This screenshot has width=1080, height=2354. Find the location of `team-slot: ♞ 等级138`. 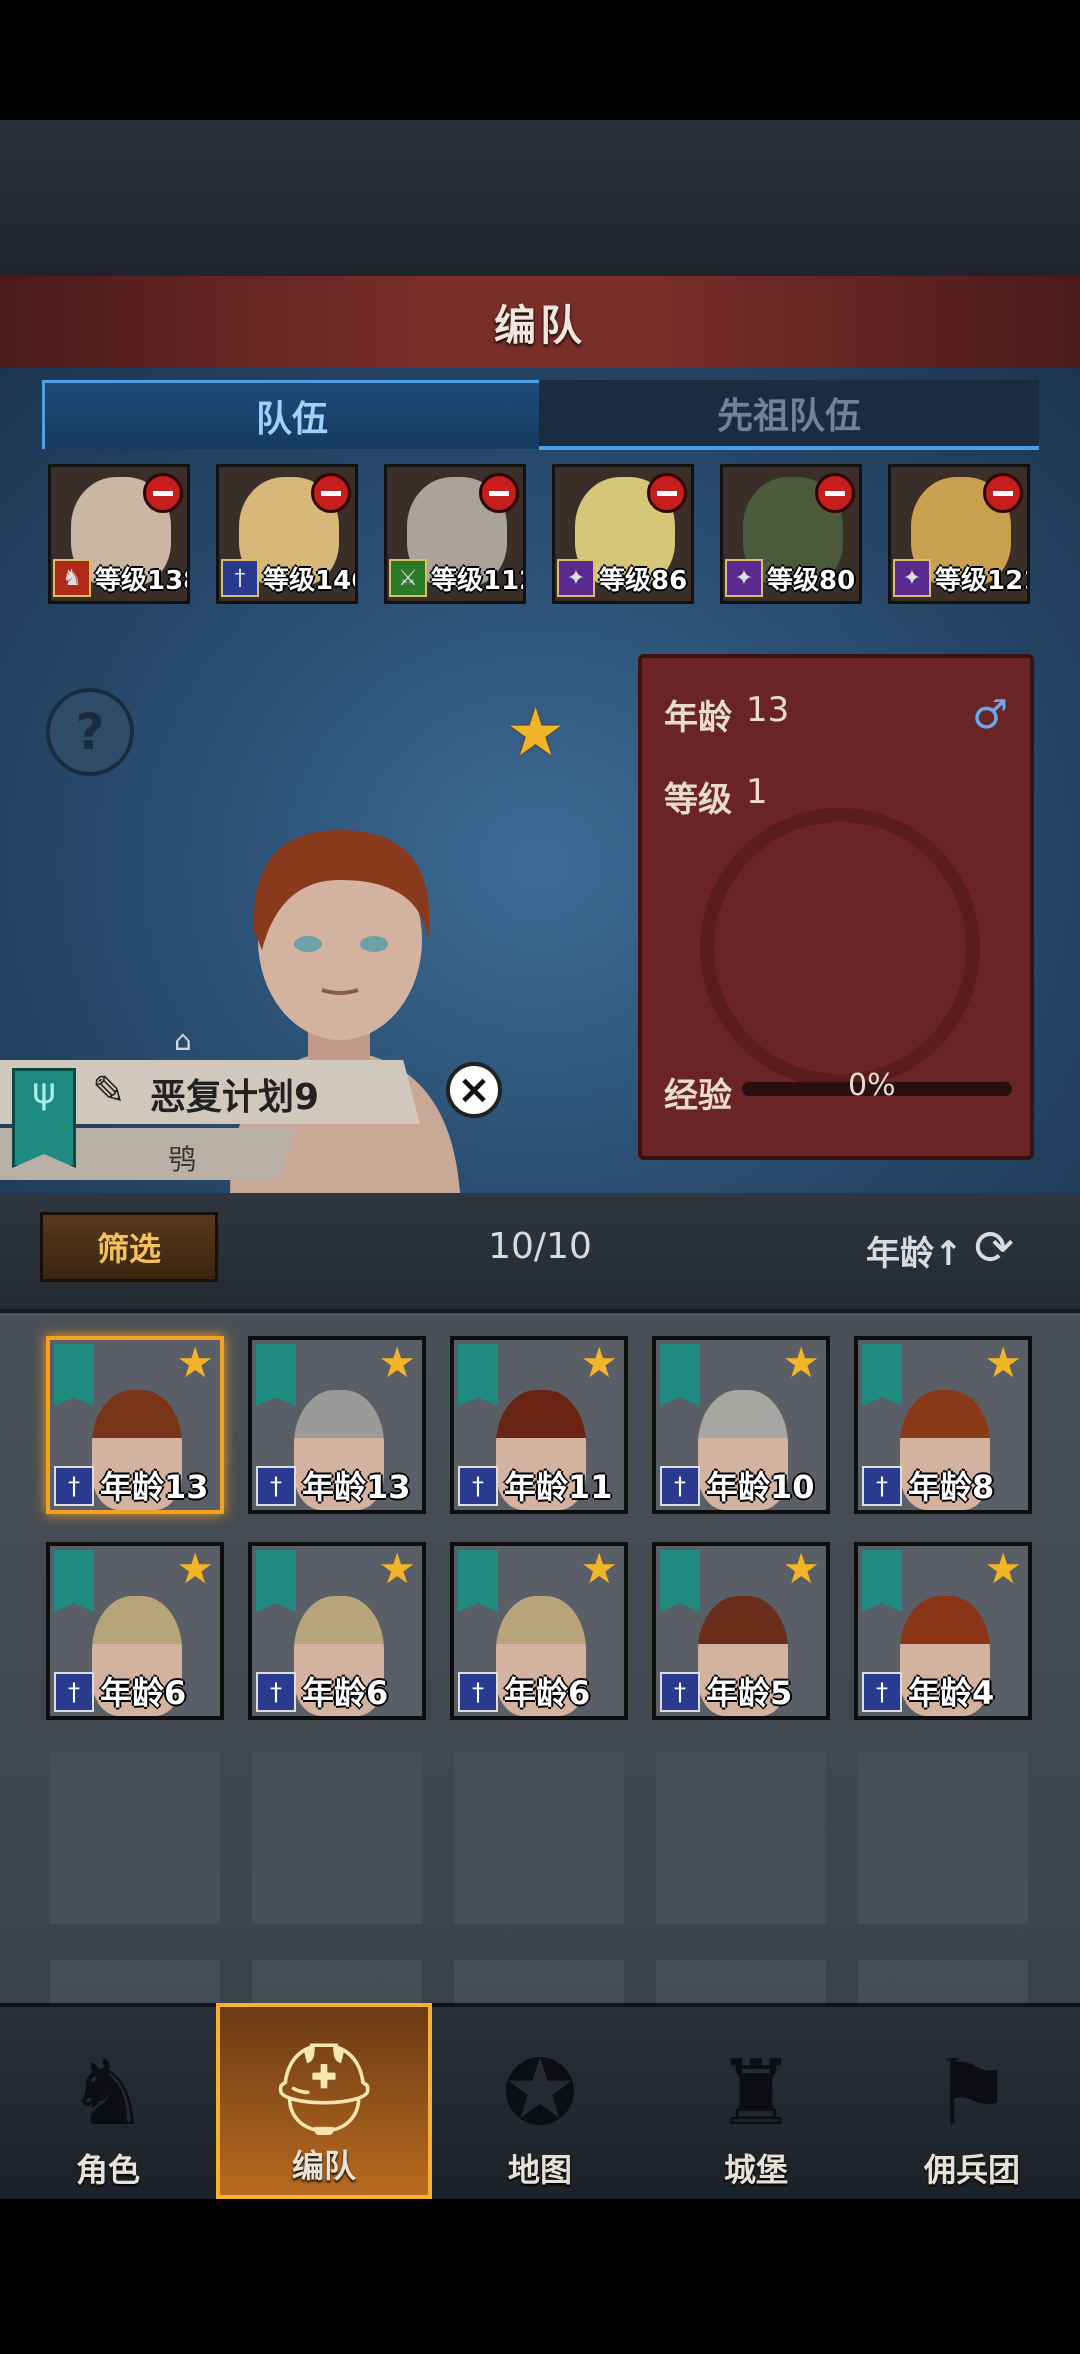

team-slot: ♞ 等级138 is located at coordinates (119, 534).